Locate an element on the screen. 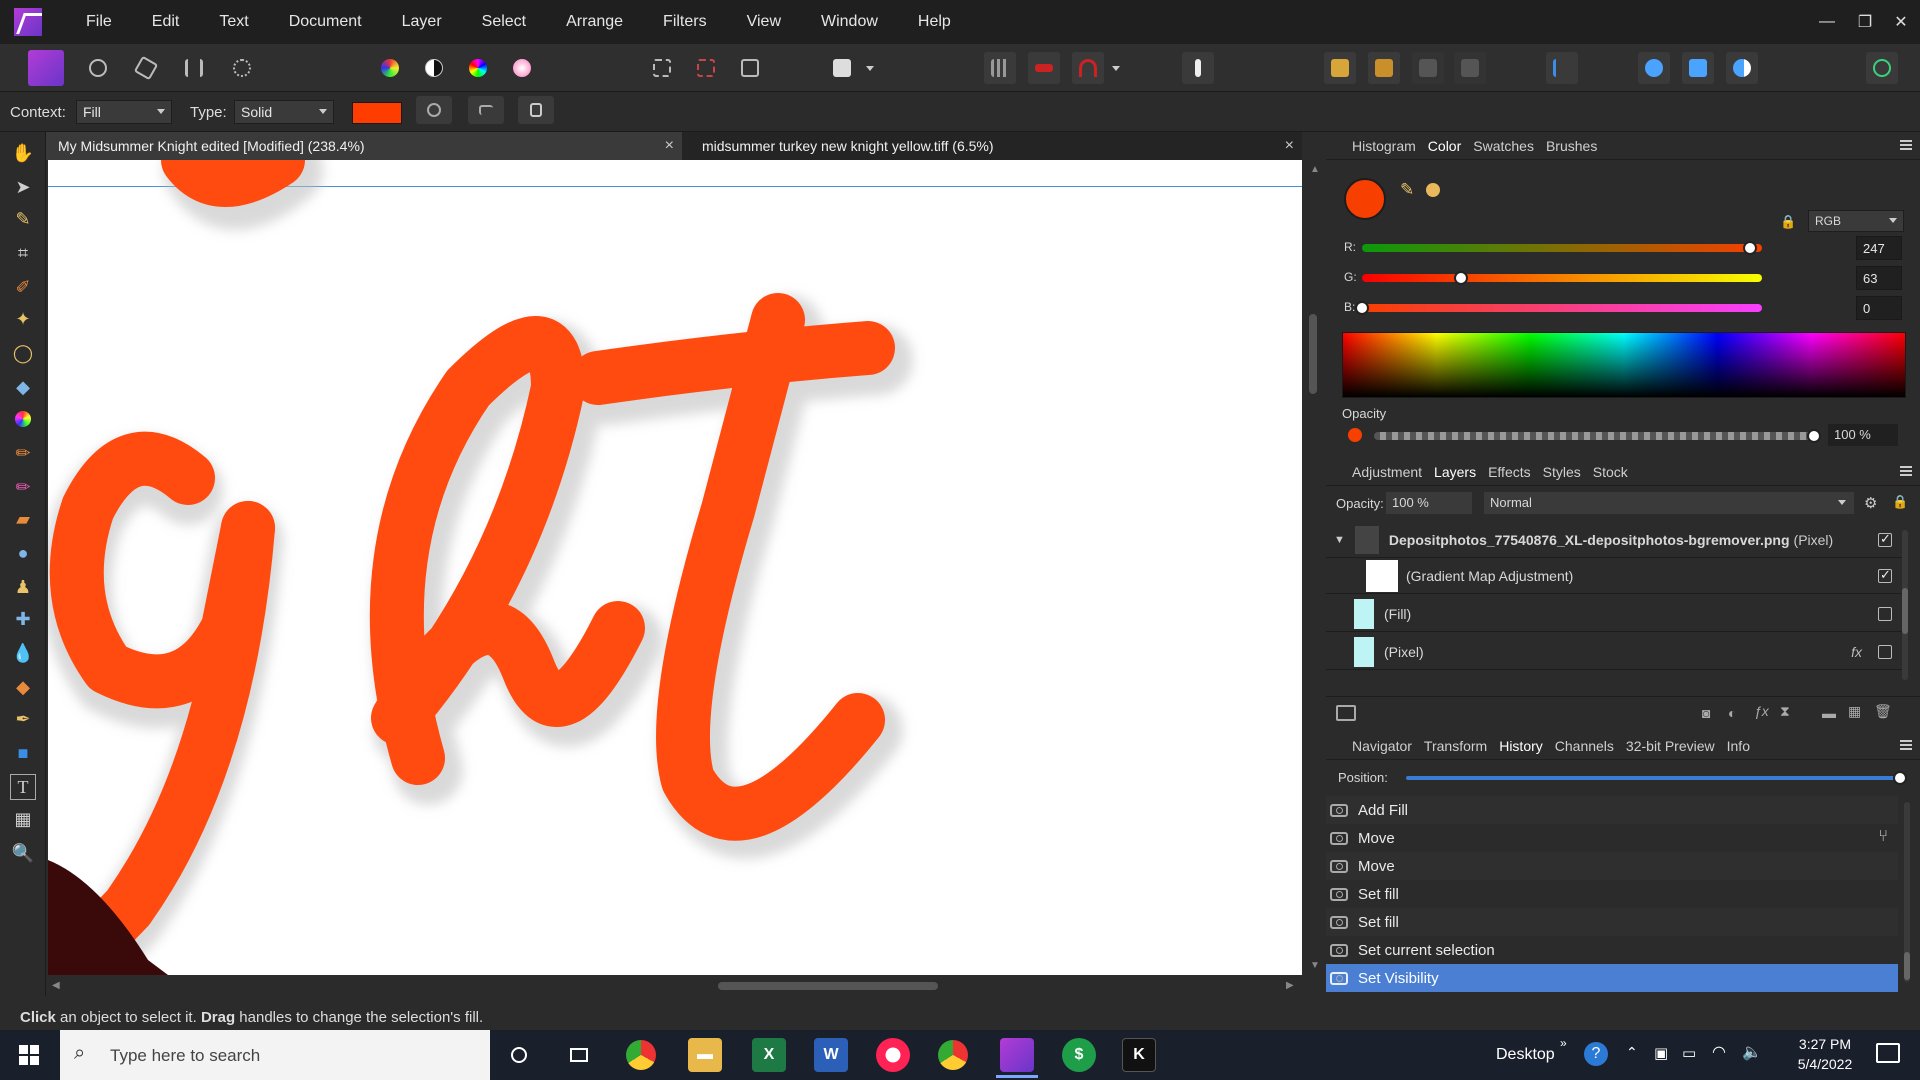  grid-toggle-icon is located at coordinates (1000, 68).